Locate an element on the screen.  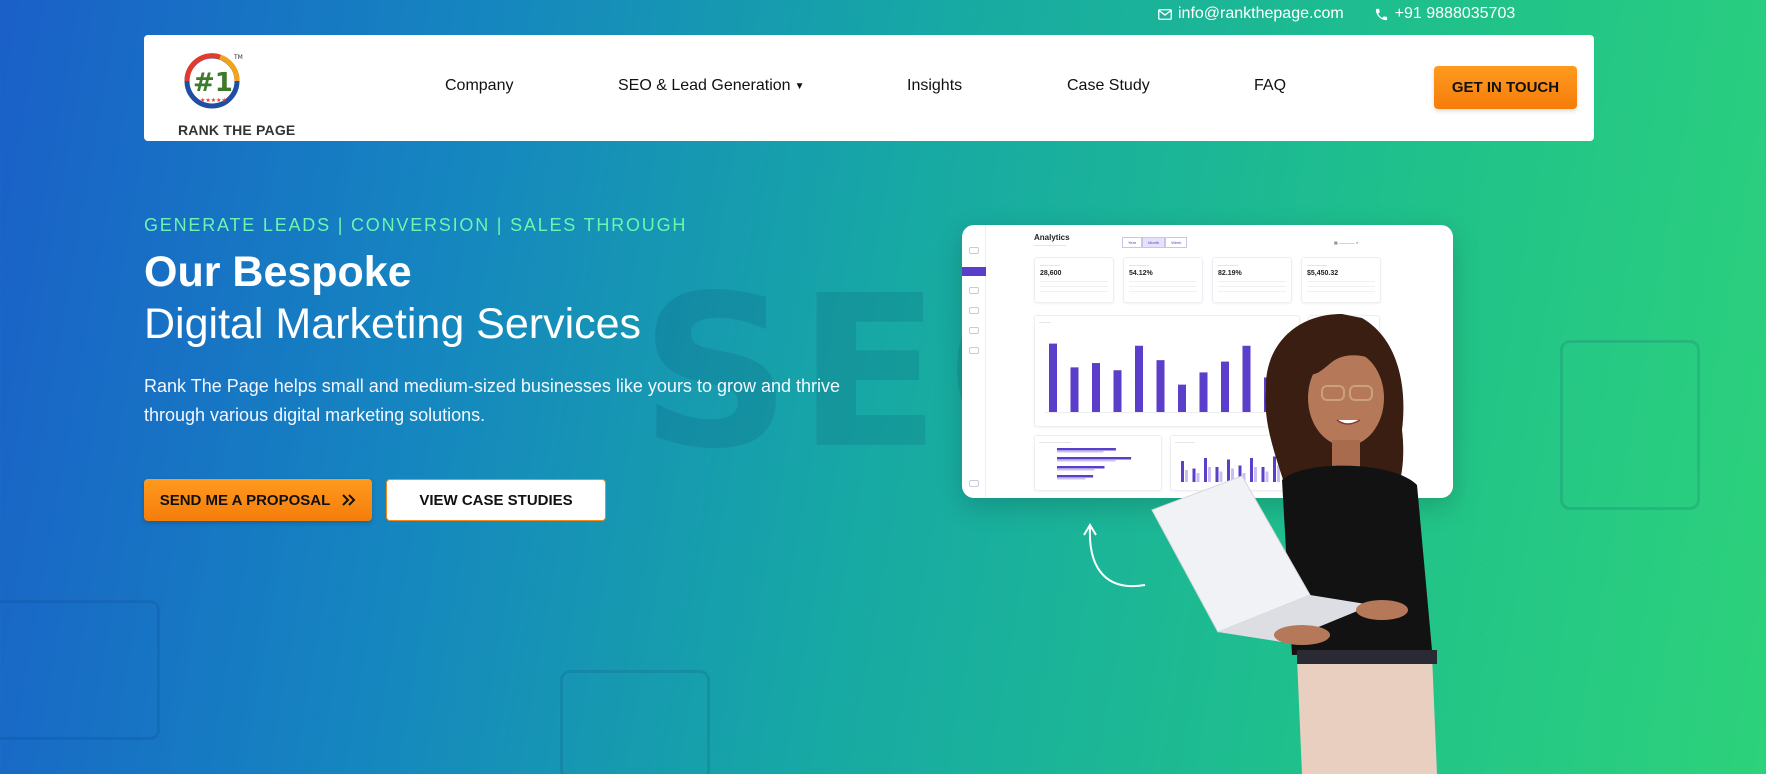
kpi-value: 28,600 is located at coordinates (1051, 273).